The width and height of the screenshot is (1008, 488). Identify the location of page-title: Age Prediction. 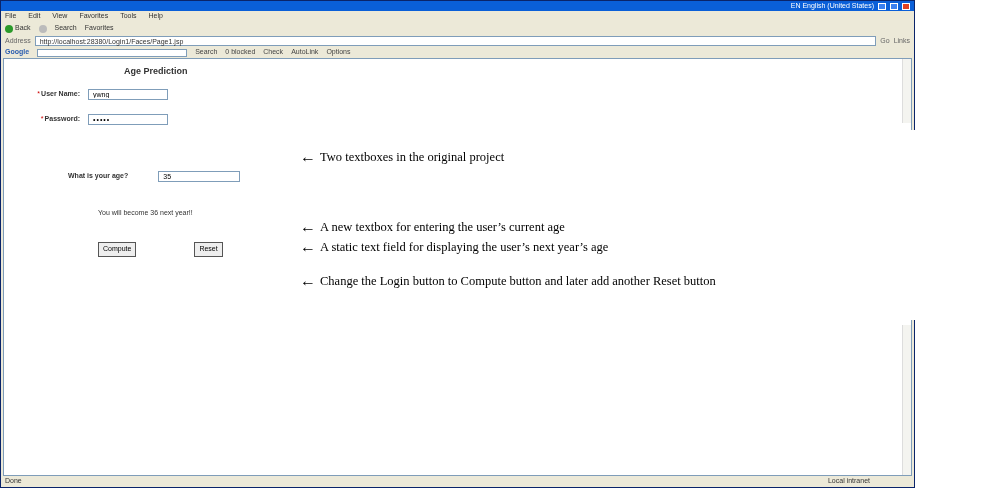
(156, 71).